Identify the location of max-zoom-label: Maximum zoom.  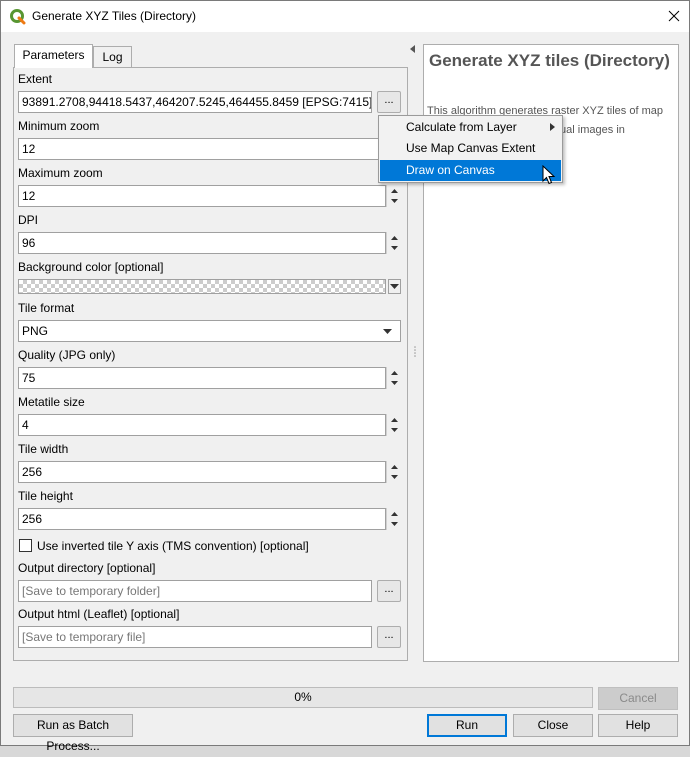
(60, 173).